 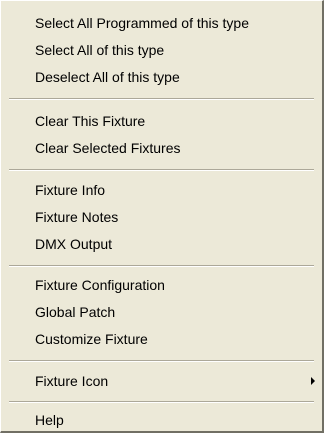 I want to click on menu-item-customize-fixture: Customize Fixture, so click(x=161, y=339).